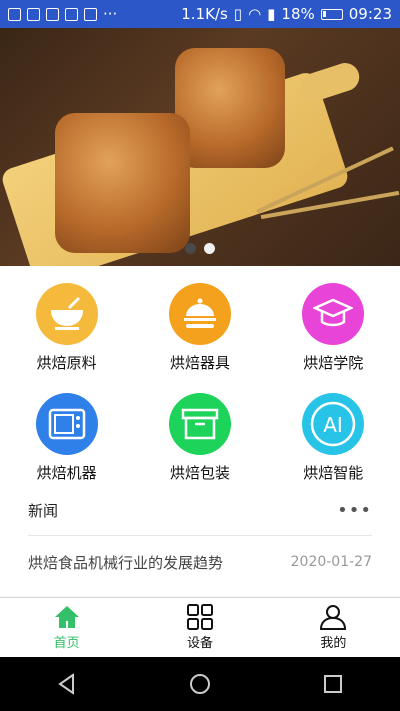 This screenshot has height=711, width=400. What do you see at coordinates (333, 617) in the screenshot?
I see `user-icon` at bounding box center [333, 617].